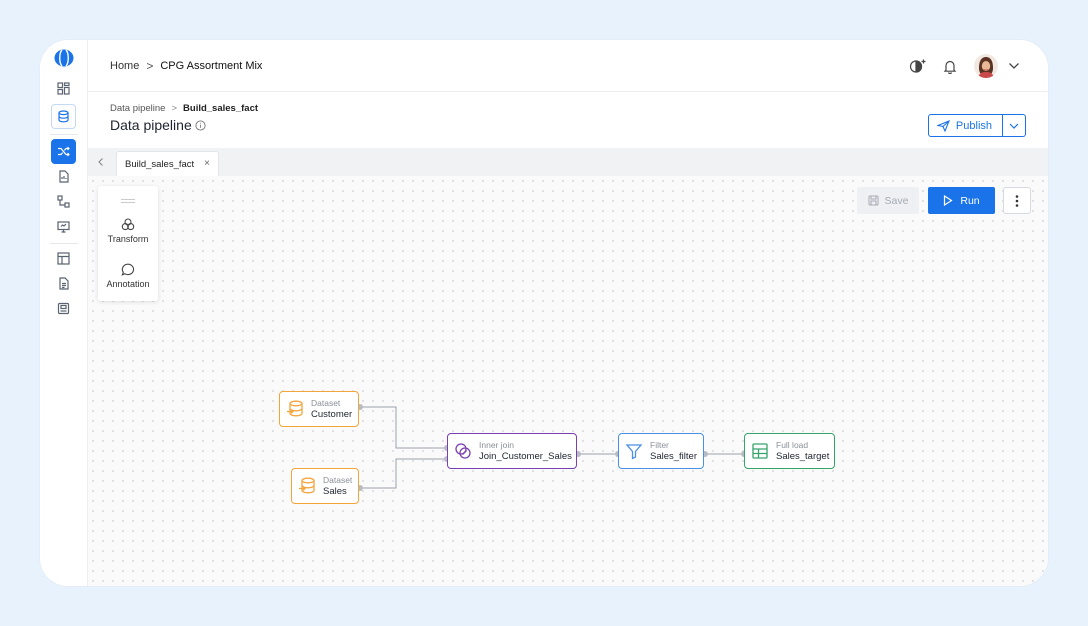  Describe the element at coordinates (525, 456) in the screenshot. I see `node-name: Join_Customer_Sales` at that location.